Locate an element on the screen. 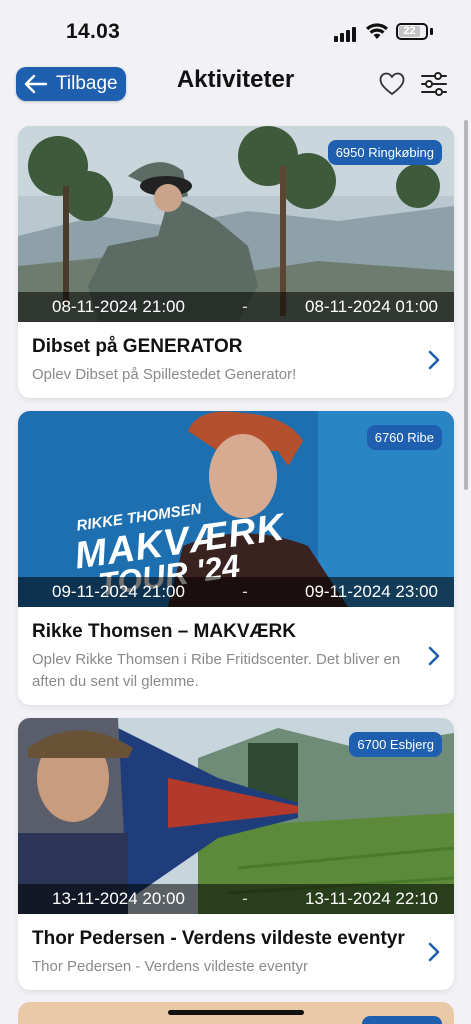 This screenshot has height=1024, width=471. location-badge: 6700 Esbjerg is located at coordinates (395, 744).